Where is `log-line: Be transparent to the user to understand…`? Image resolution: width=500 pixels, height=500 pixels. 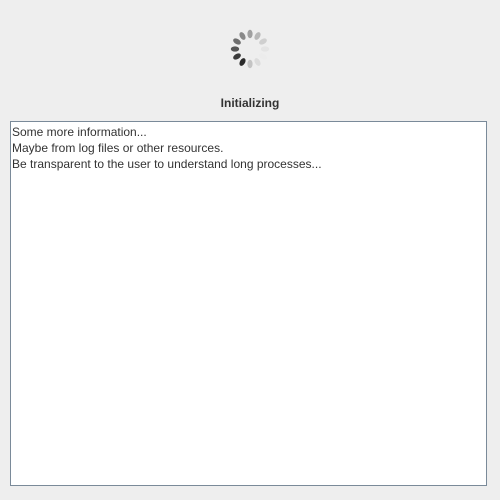 log-line: Be transparent to the user to understand… is located at coordinates (167, 164).